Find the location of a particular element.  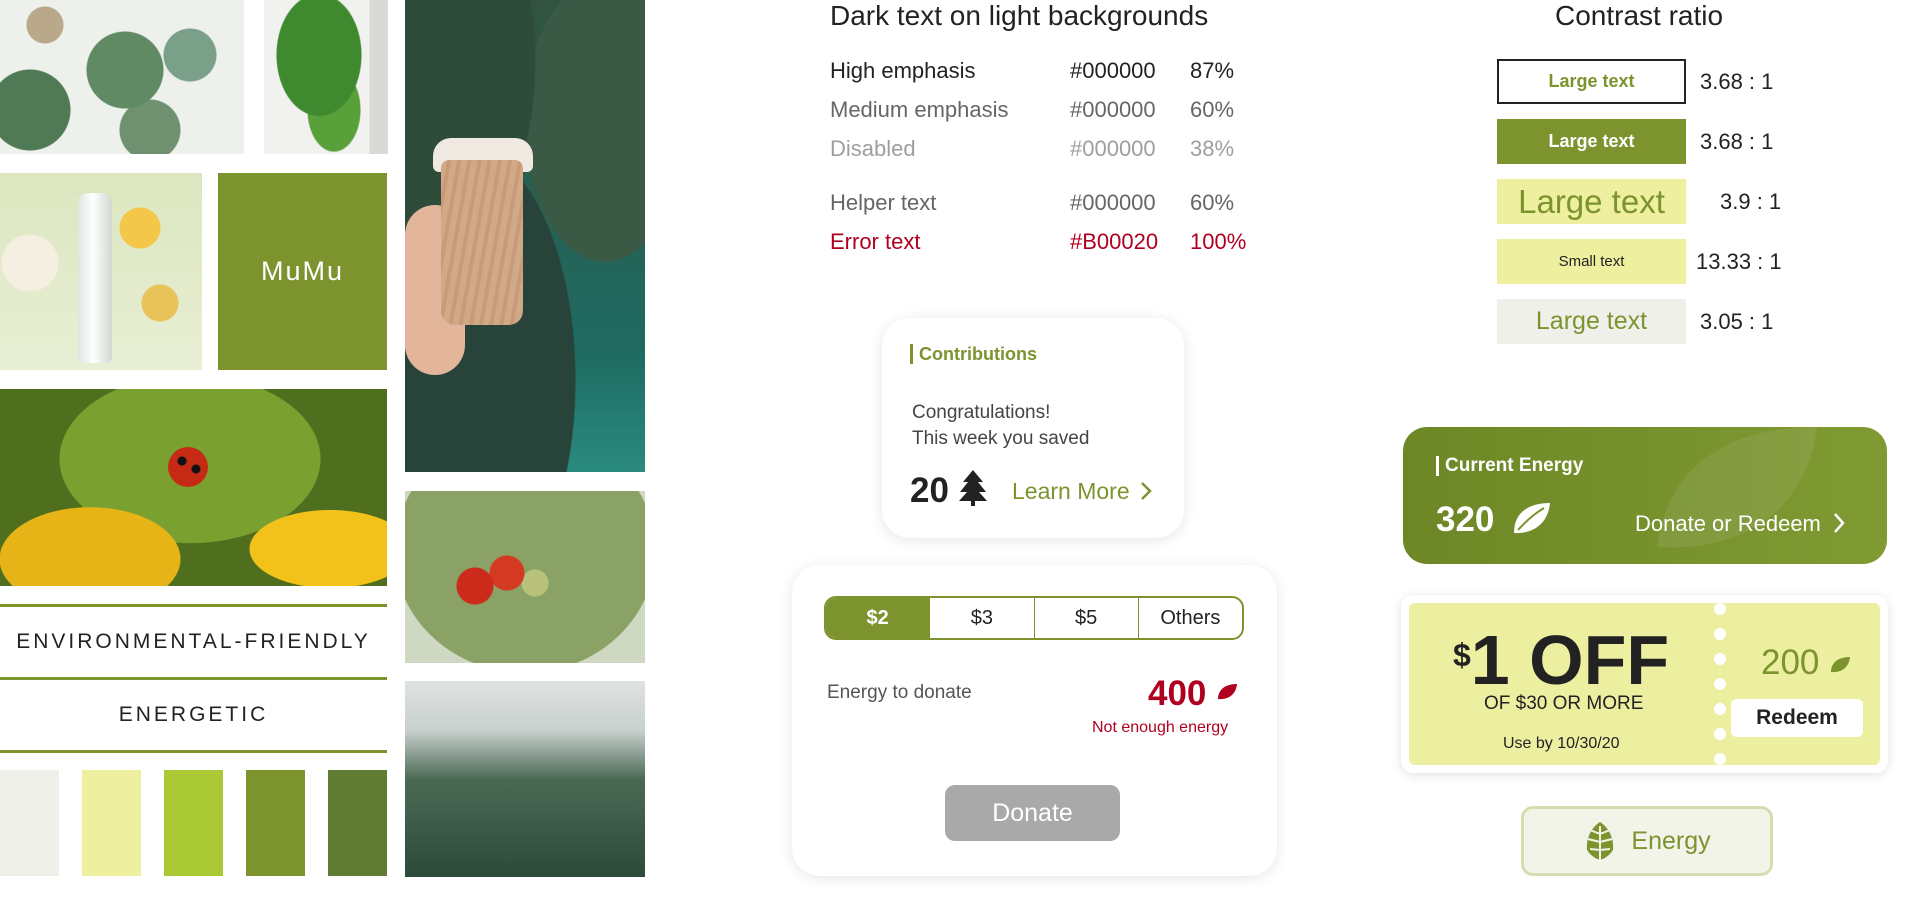

row-name: Disabled is located at coordinates (873, 148).